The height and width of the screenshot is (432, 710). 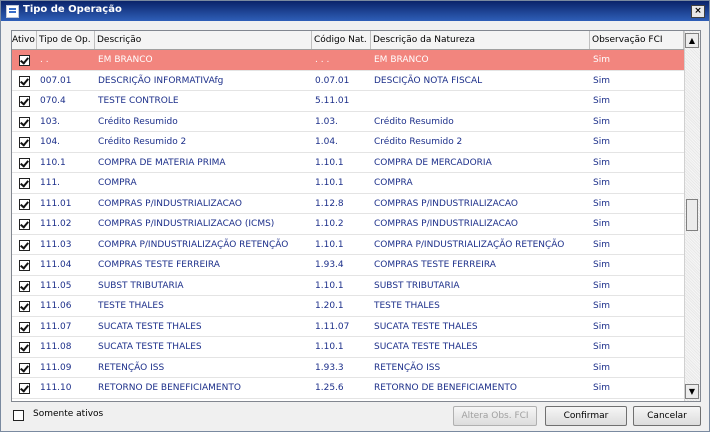 I want to click on descricao-cell: SUBST TRIBUTARIA, so click(x=141, y=285).